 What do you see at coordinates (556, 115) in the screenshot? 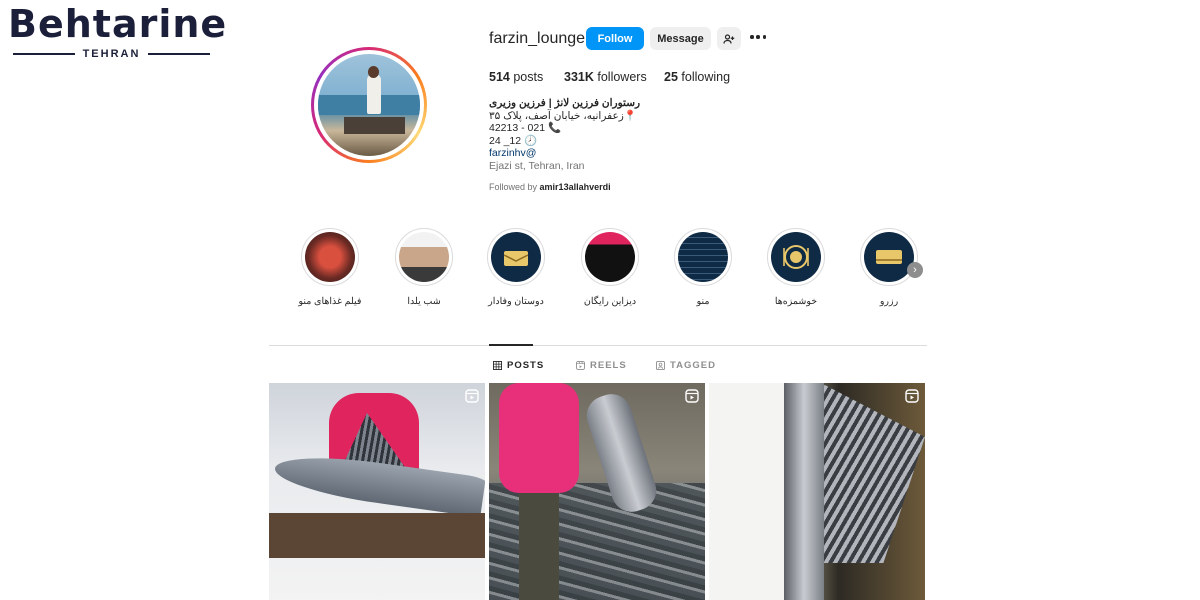
I see `bio-address: زعفرانیه، خیابان آصف، پلاک ۳۵` at bounding box center [556, 115].